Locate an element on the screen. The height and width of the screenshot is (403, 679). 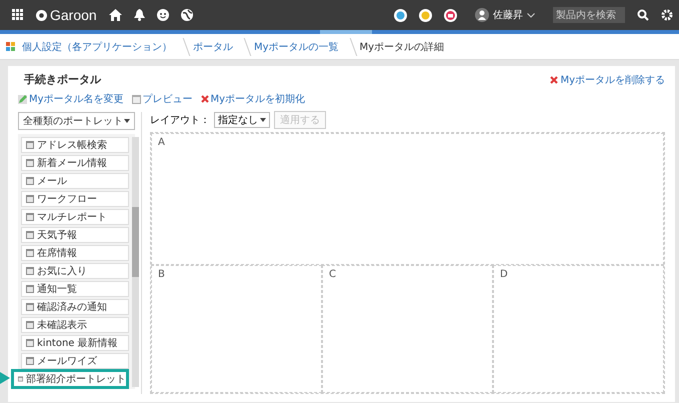
portlet-item: 未確認表示 is located at coordinates (75, 325).